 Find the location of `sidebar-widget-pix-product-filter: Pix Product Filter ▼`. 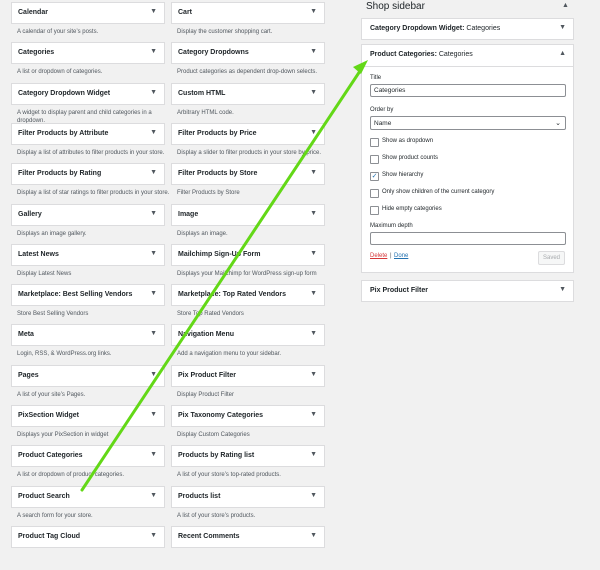

sidebar-widget-pix-product-filter: Pix Product Filter ▼ is located at coordinates (467, 291).